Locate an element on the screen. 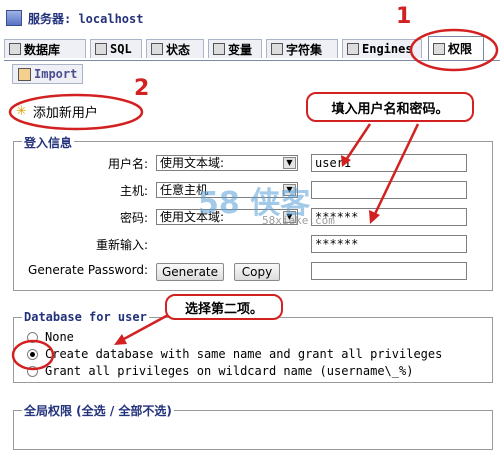  tab-label: 权限 is located at coordinates (460, 49).